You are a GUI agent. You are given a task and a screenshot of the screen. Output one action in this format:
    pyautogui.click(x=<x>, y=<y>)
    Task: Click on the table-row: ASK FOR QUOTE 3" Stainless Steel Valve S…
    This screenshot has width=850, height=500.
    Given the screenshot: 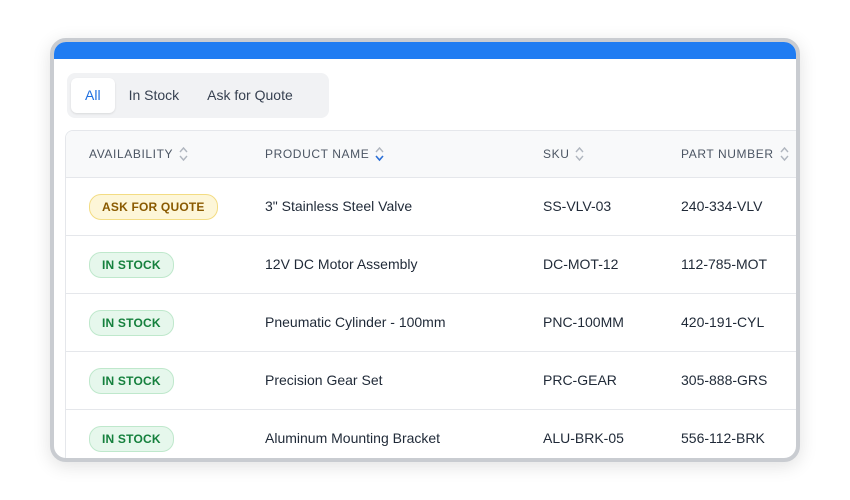 What is the action you would take?
    pyautogui.click(x=431, y=207)
    